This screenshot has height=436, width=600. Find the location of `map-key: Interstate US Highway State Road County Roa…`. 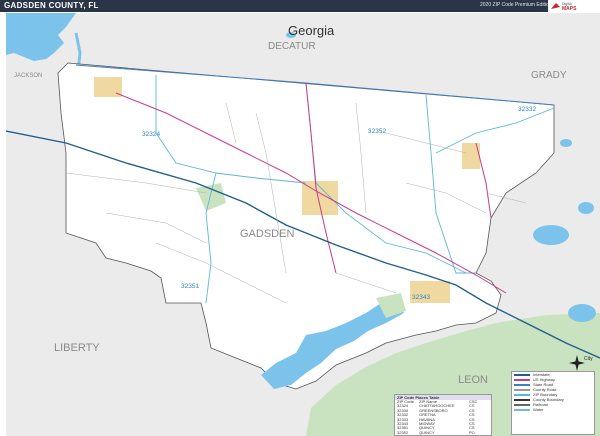

map-key: Interstate US Highway State Road County Roa… is located at coordinates (553, 403).